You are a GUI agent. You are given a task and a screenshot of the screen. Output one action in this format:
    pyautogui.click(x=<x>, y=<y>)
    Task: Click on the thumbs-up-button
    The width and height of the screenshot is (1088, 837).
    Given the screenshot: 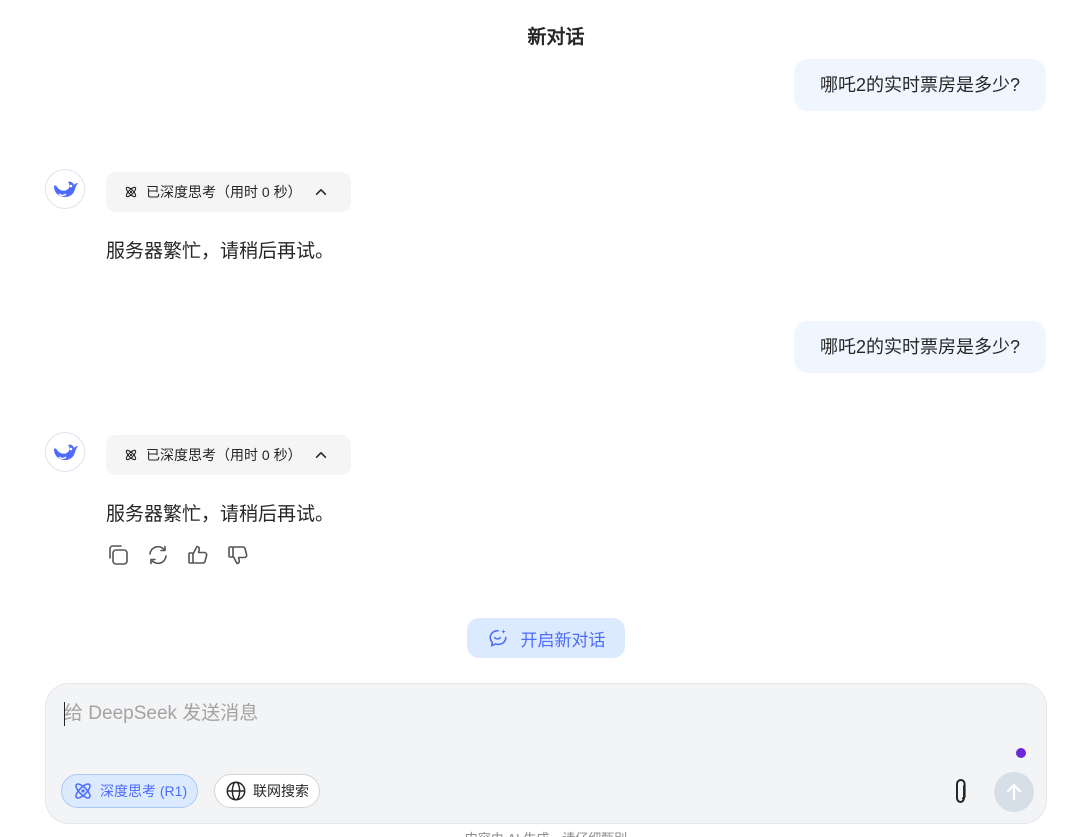 What is the action you would take?
    pyautogui.click(x=198, y=555)
    